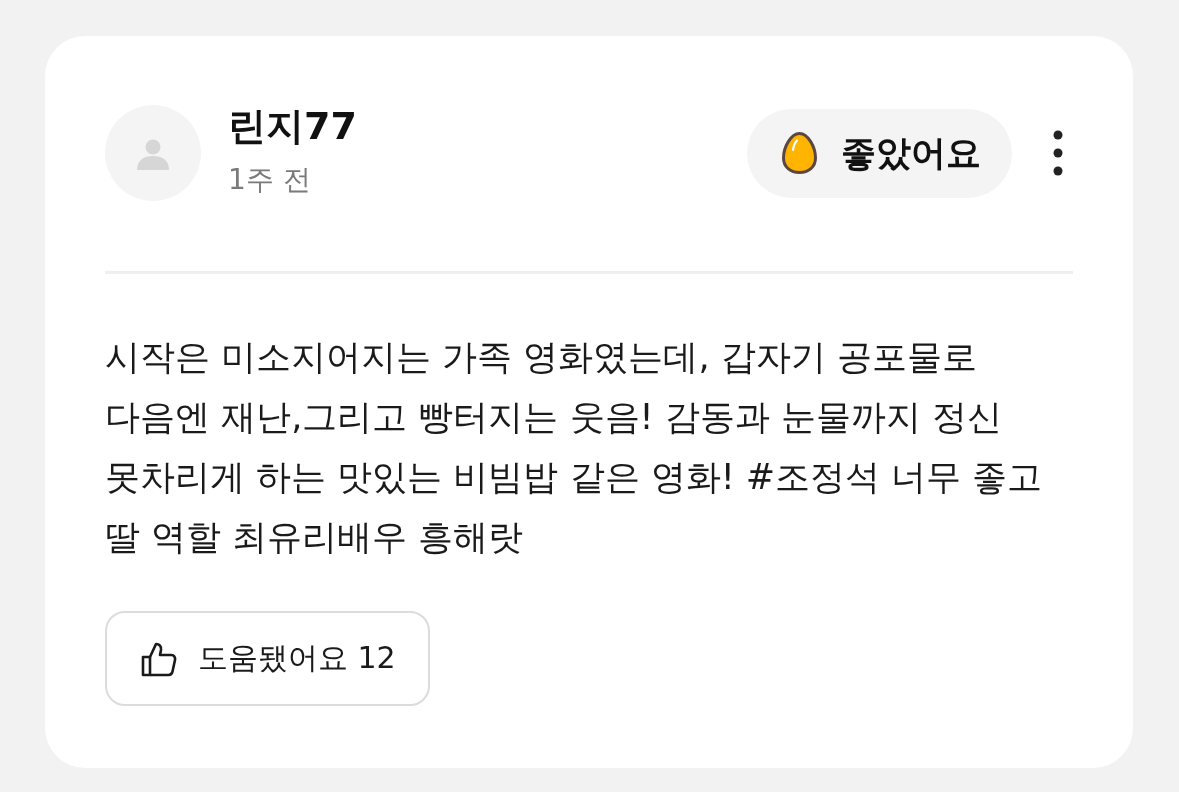 The image size is (1179, 792). I want to click on egg-icon, so click(799, 153).